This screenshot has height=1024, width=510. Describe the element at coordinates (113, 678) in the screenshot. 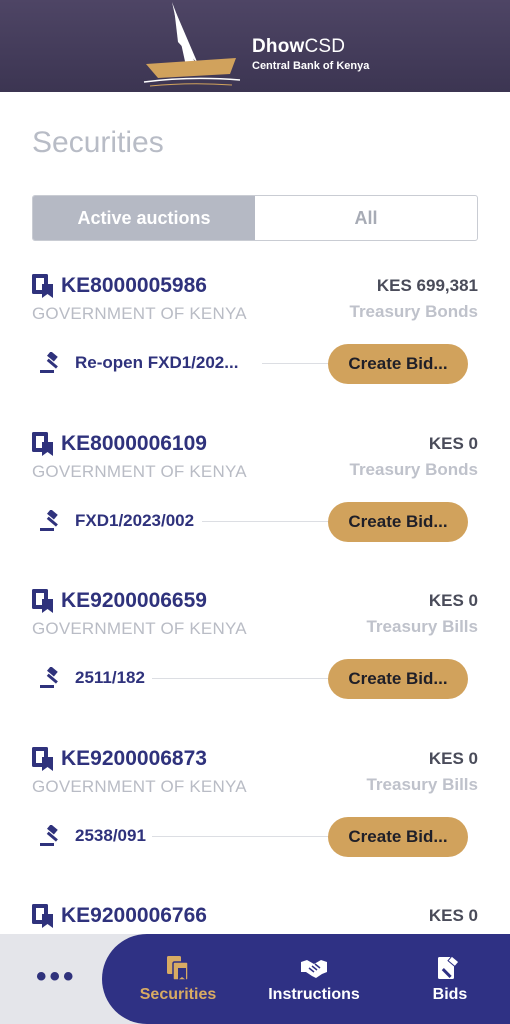

I see `auction-name: 2511/182` at that location.